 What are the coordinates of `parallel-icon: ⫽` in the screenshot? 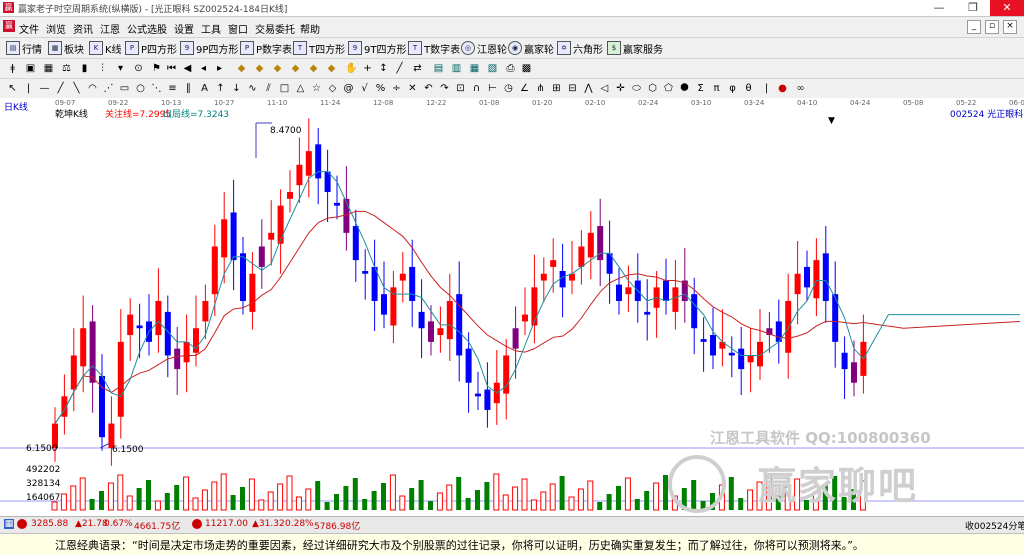 It's located at (268, 88).